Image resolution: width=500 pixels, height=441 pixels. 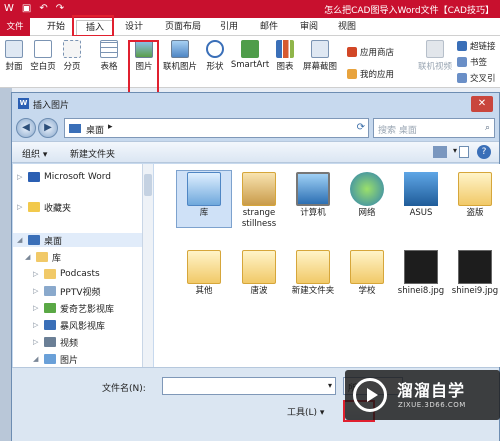 What do you see at coordinates (15, 27) in the screenshot?
I see `tab-file: 文件` at bounding box center [15, 27].